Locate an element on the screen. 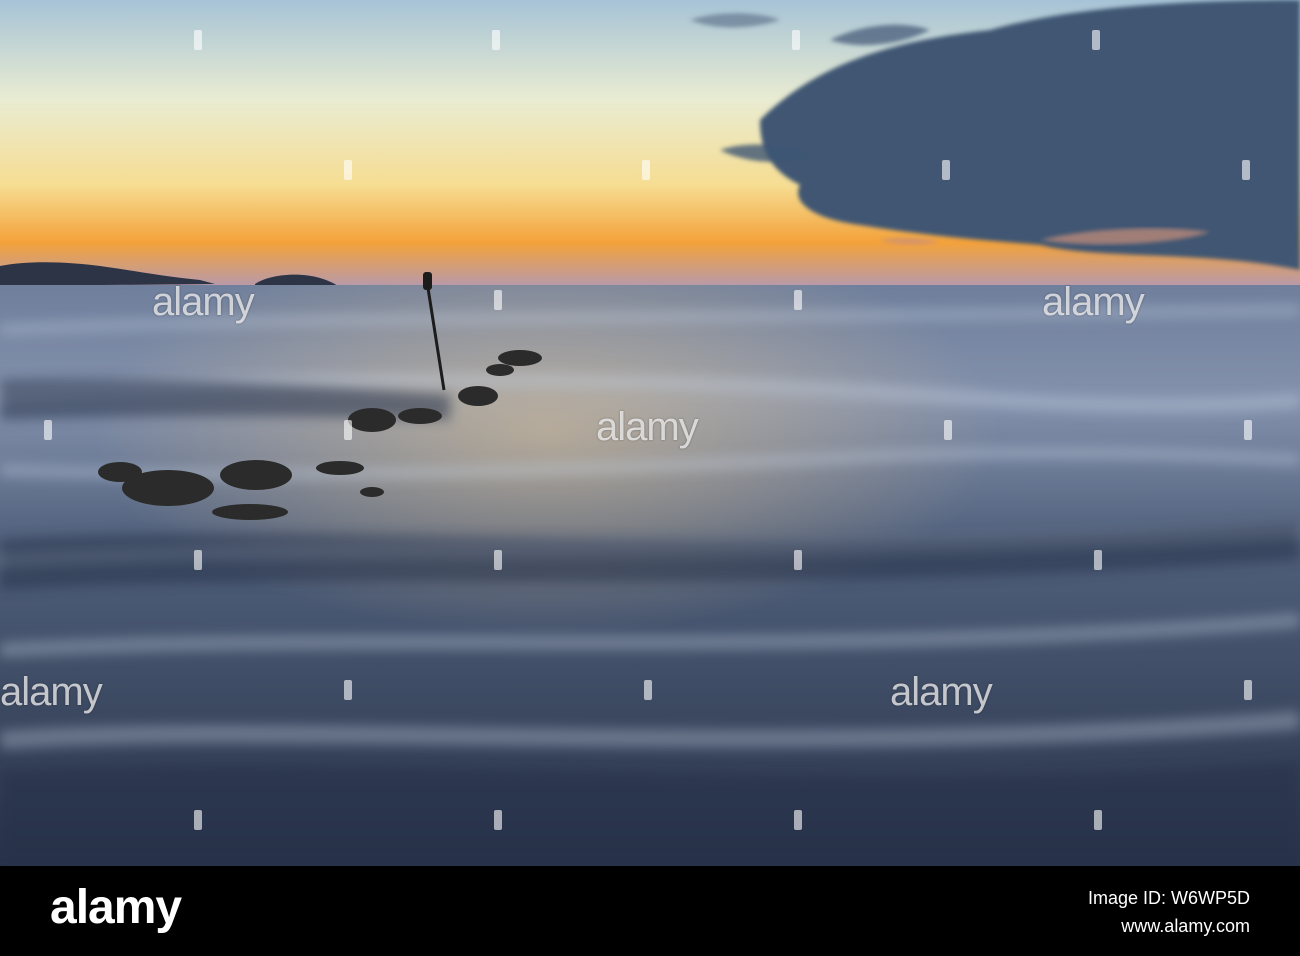 The height and width of the screenshot is (956, 1300). footer-bar: alamy Image ID: W6WP5D www.alamy.com is located at coordinates (650, 911).